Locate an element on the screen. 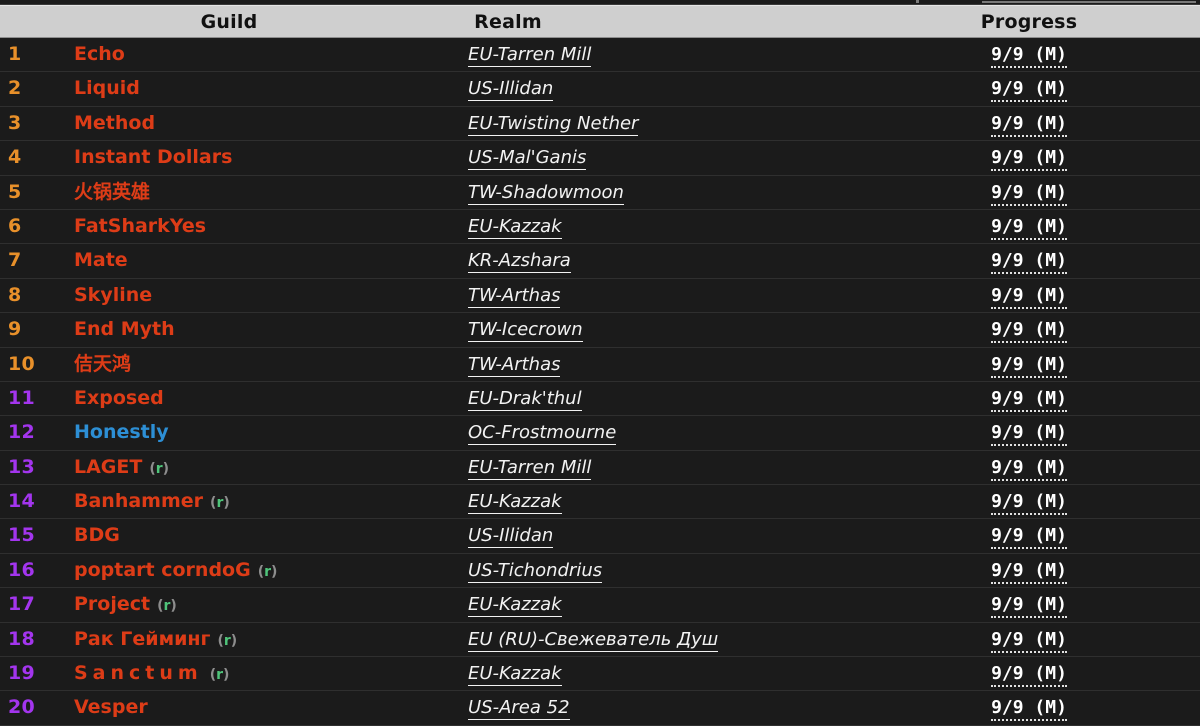  guild-cell: Vesper is located at coordinates (264, 707).